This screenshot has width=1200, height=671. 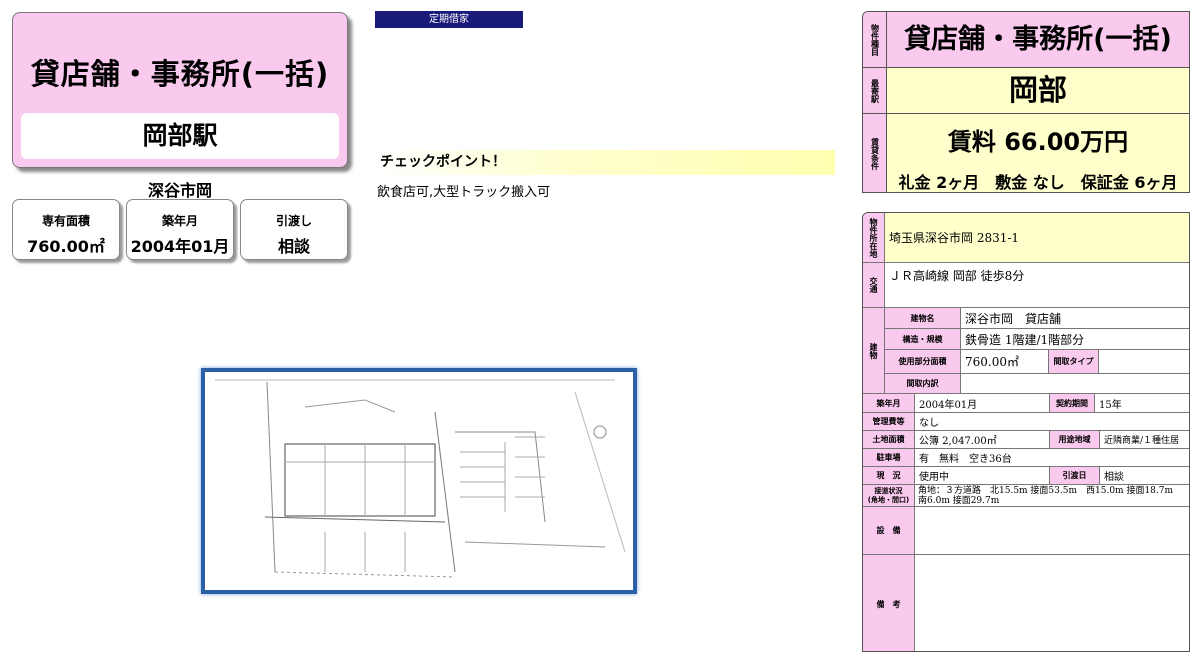 What do you see at coordinates (982, 403) in the screenshot?
I see `built-value: 2004年01月` at bounding box center [982, 403].